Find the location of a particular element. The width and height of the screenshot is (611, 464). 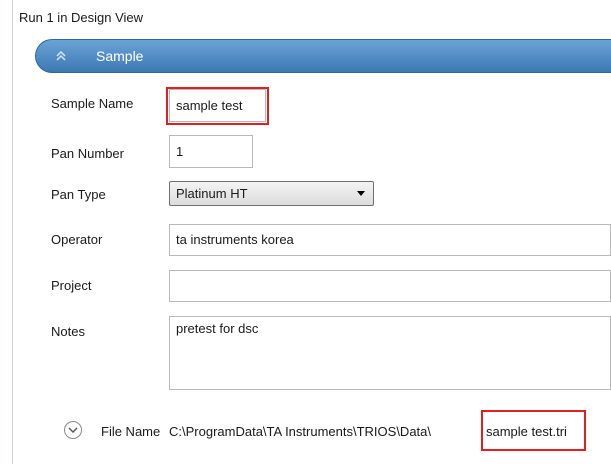

file-name-highlight is located at coordinates (533, 430).